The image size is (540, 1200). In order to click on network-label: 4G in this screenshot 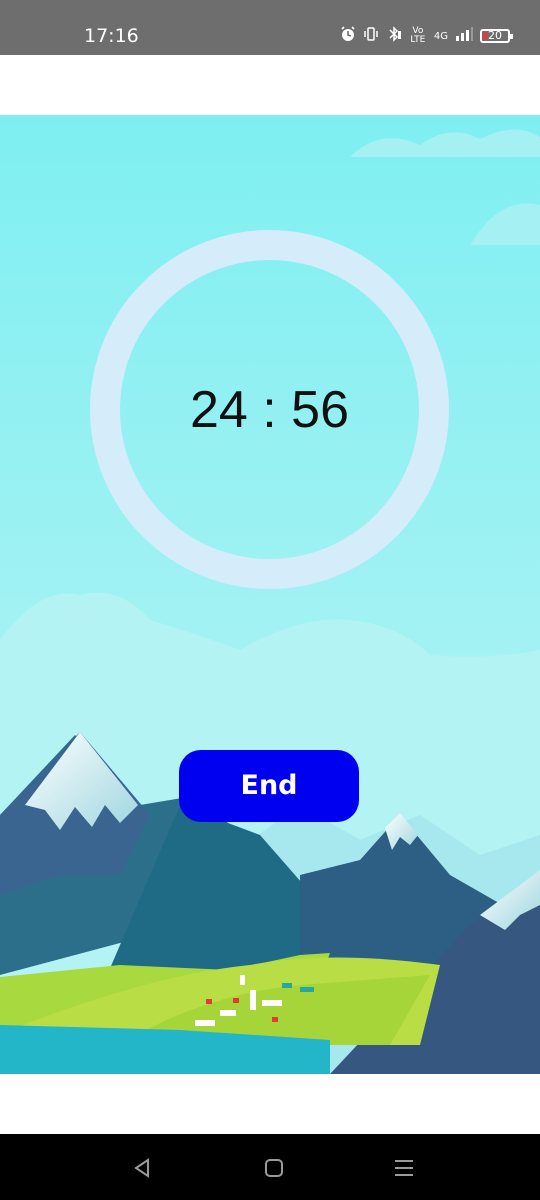, I will do `click(440, 36)`.